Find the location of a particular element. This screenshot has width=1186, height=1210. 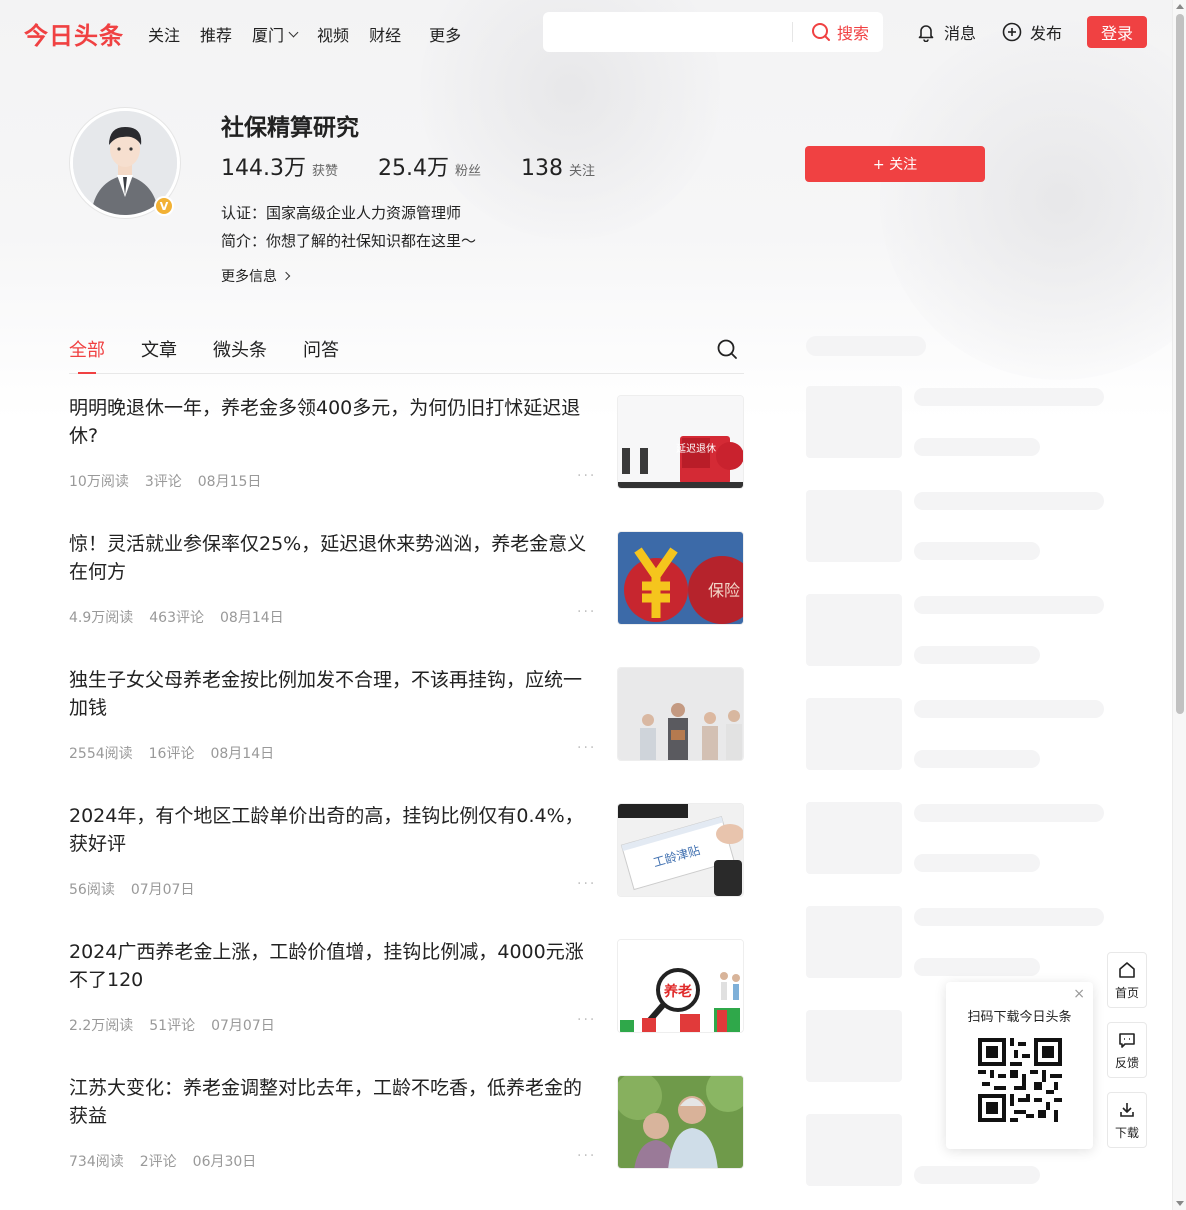

search-input is located at coordinates (667, 32).